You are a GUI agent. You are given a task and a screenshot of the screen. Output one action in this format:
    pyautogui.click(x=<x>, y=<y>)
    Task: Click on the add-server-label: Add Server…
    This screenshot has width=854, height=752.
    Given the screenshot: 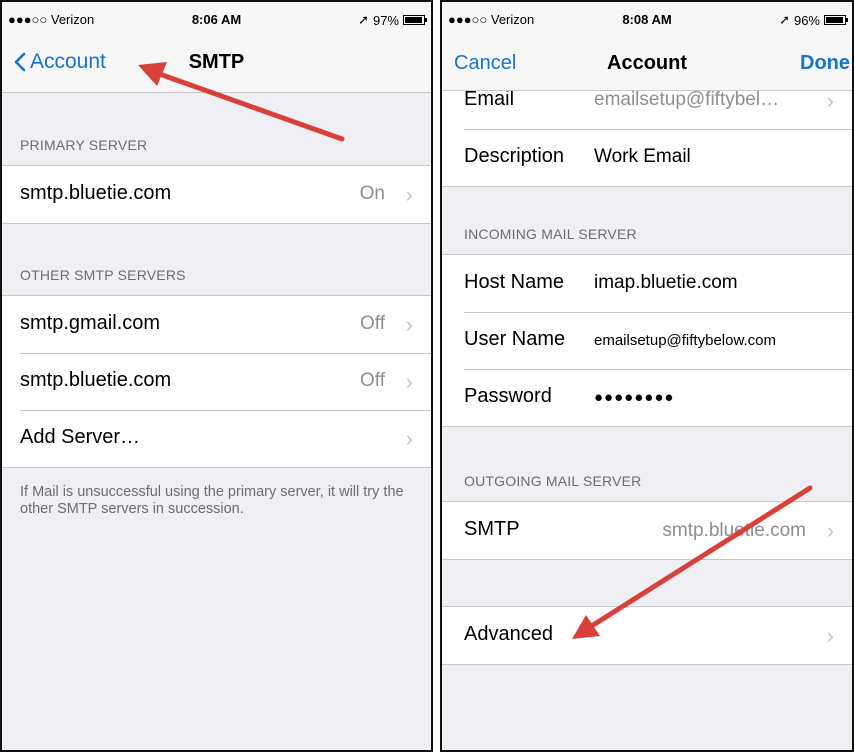 What is the action you would take?
    pyautogui.click(x=80, y=437)
    